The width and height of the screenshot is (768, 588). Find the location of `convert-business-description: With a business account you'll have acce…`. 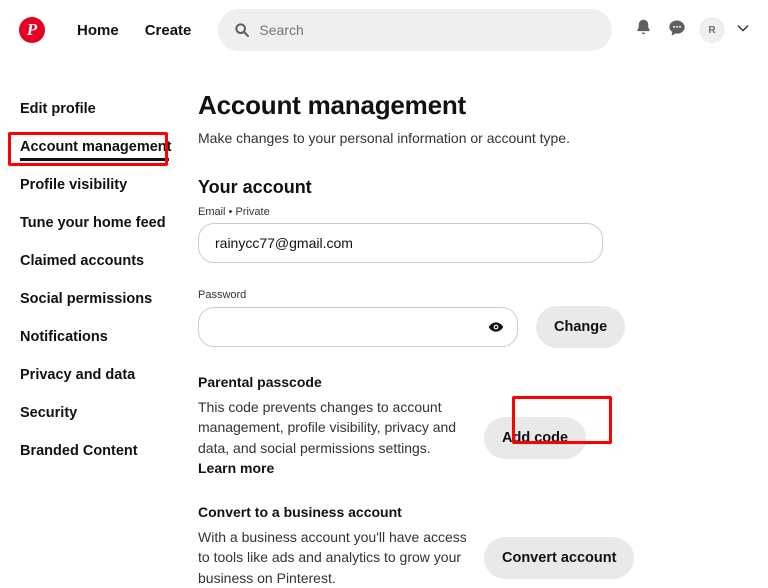

convert-business-description: With a business account you'll have acce… is located at coordinates (332, 557).